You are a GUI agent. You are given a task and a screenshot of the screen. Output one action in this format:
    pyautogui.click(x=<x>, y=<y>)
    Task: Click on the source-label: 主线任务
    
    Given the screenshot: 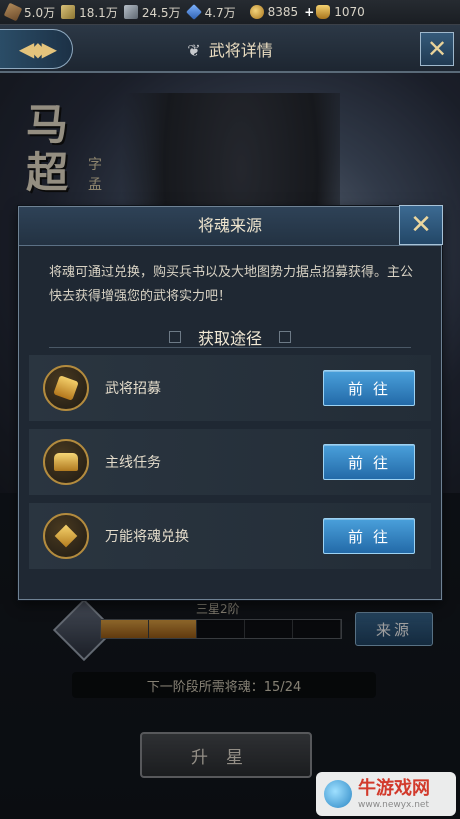 What is the action you would take?
    pyautogui.click(x=133, y=463)
    